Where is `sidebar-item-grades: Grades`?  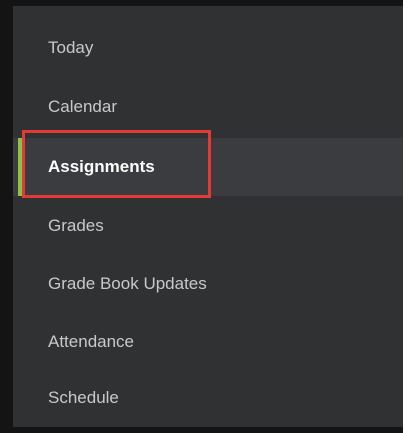
sidebar-item-grades: Grades is located at coordinates (208, 226).